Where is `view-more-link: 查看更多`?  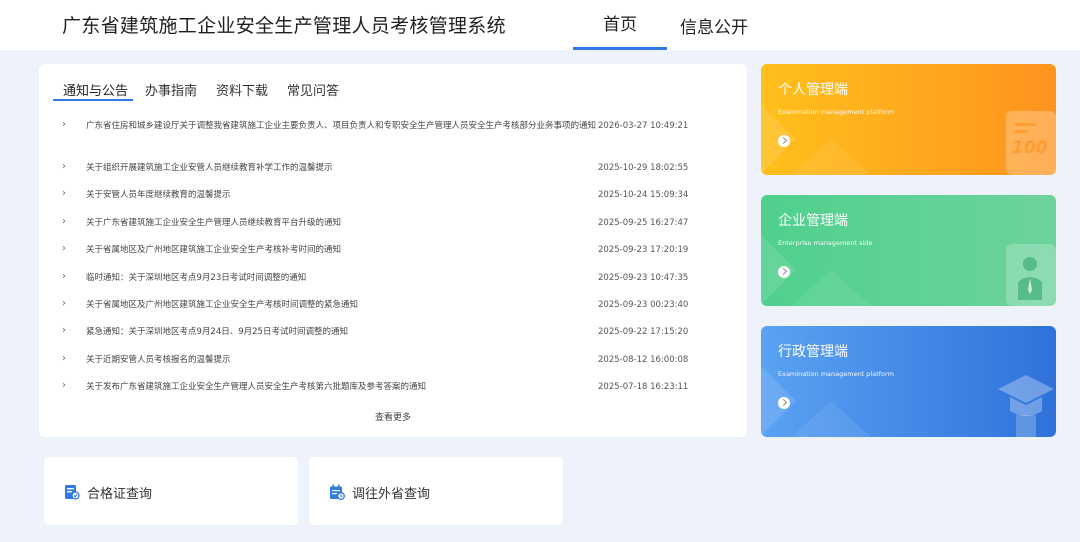
view-more-link: 查看更多 is located at coordinates (393, 416).